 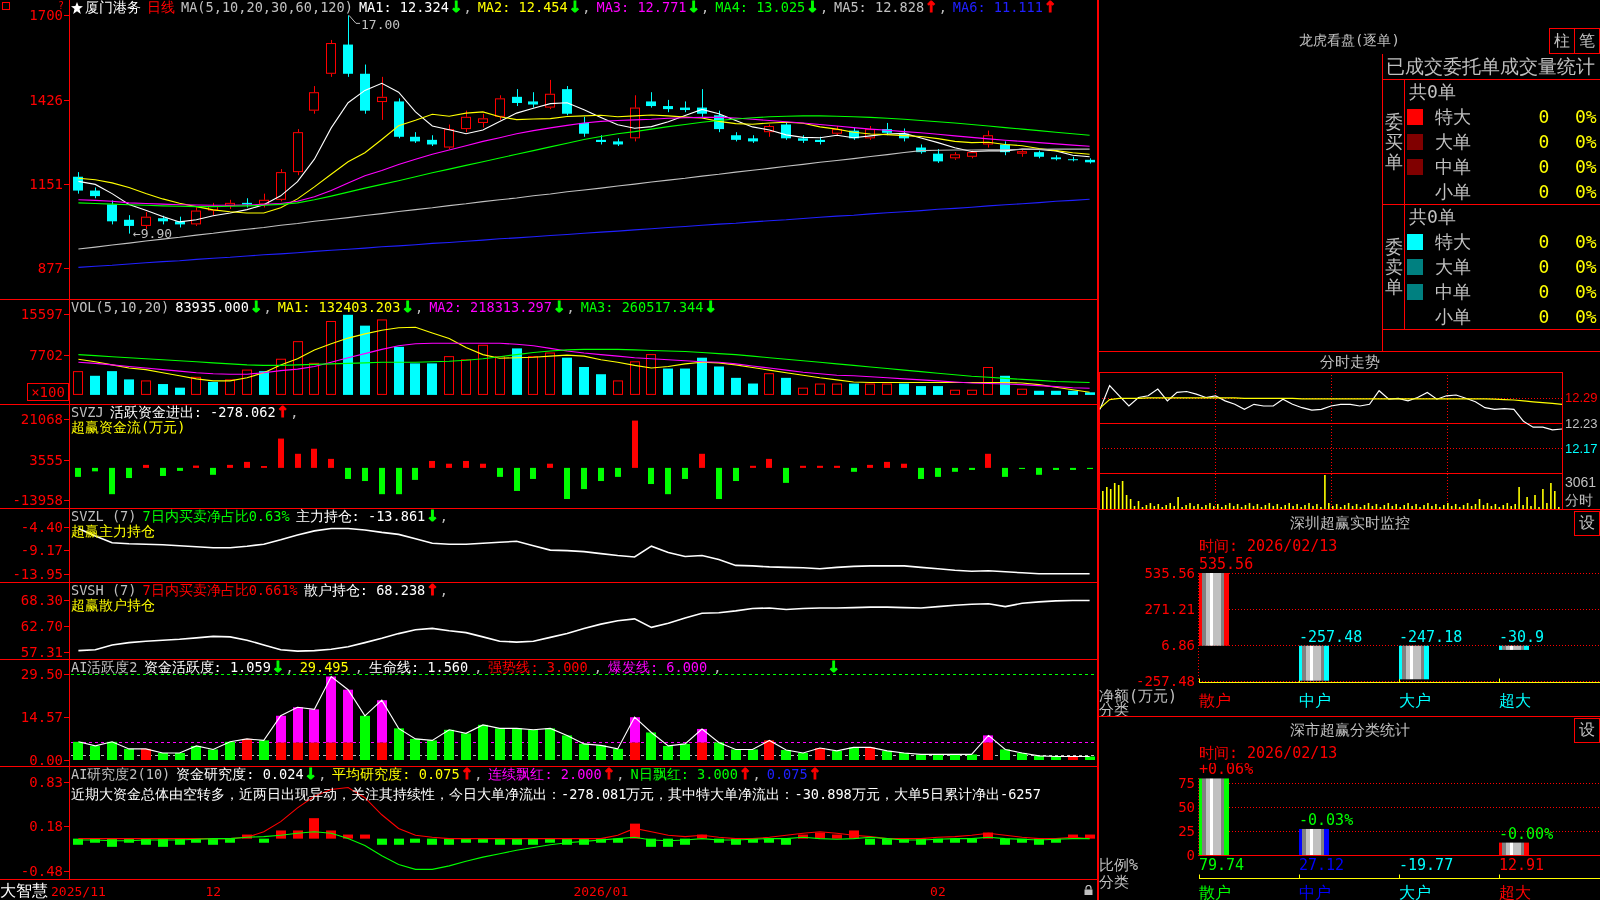 What do you see at coordinates (113, 7) in the screenshot?
I see `legend-text: 厦门港务` at bounding box center [113, 7].